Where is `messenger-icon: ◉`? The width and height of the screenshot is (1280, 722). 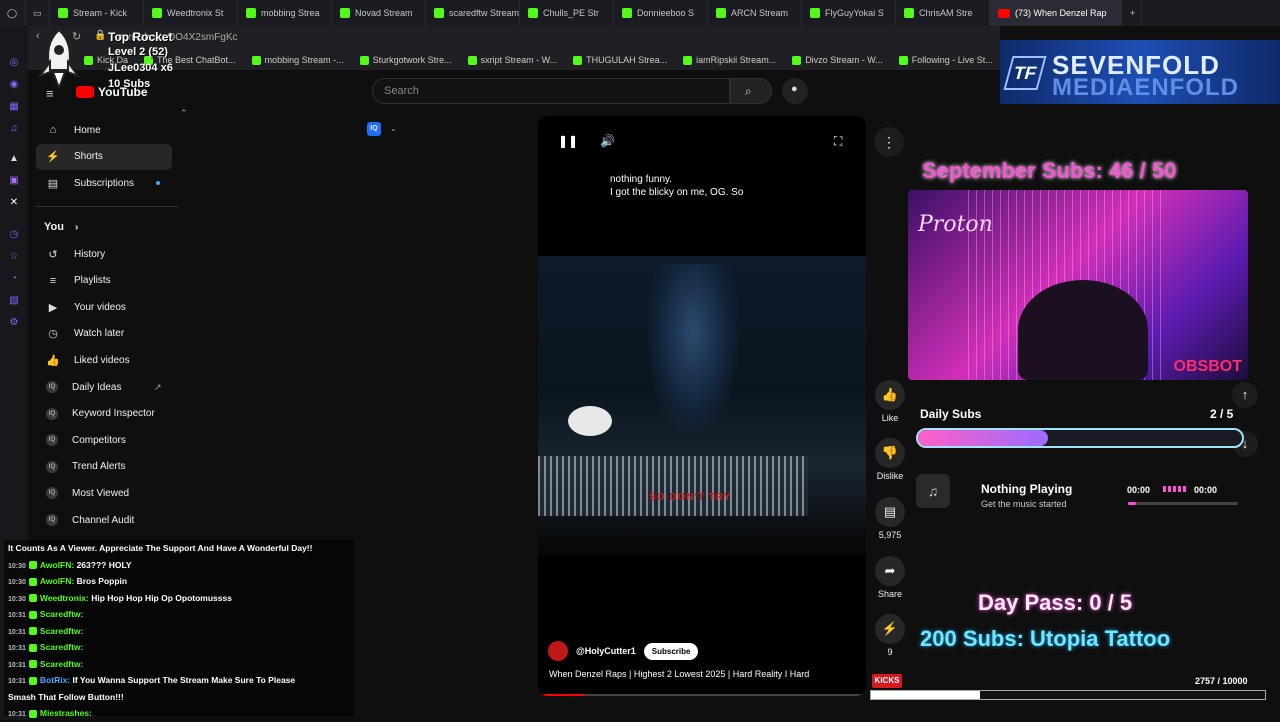
messenger-icon: ◉ is located at coordinates (14, 85).